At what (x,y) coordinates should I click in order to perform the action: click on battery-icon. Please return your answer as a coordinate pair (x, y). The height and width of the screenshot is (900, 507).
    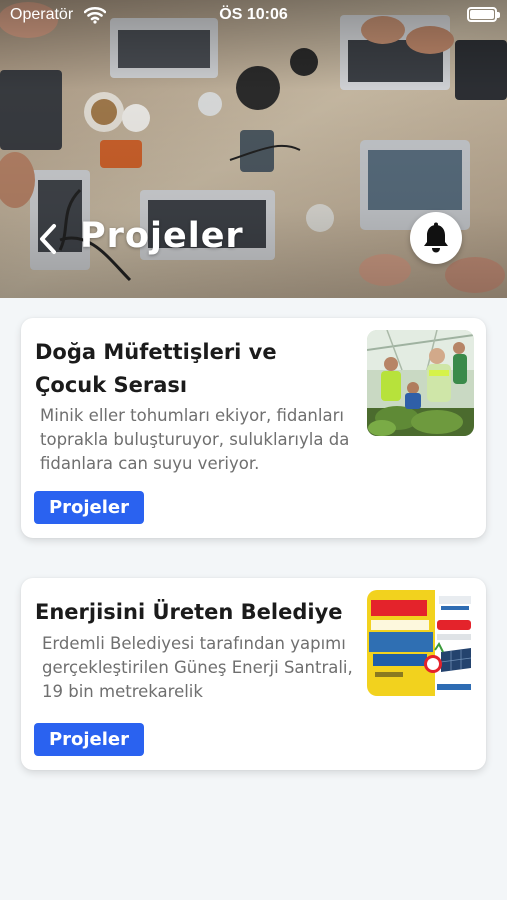
    Looking at the image, I should click on (483, 14).